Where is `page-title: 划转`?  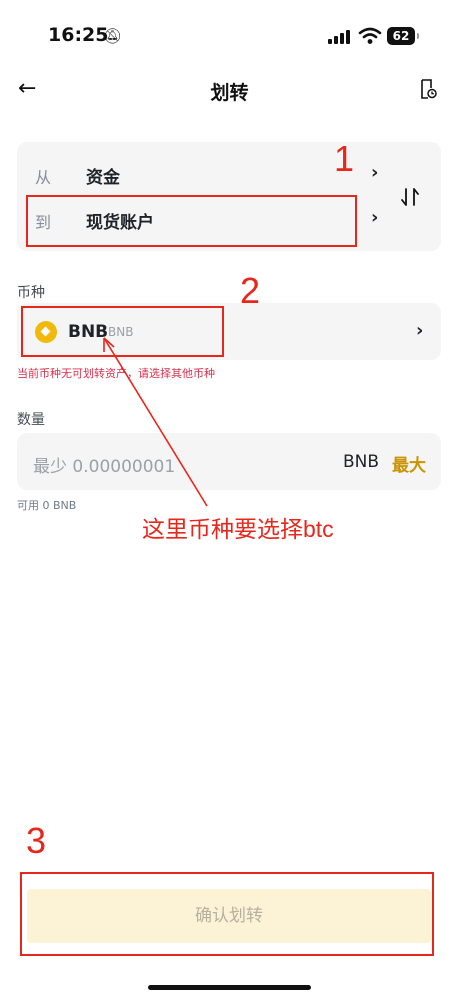
page-title: 划转 is located at coordinates (229, 93).